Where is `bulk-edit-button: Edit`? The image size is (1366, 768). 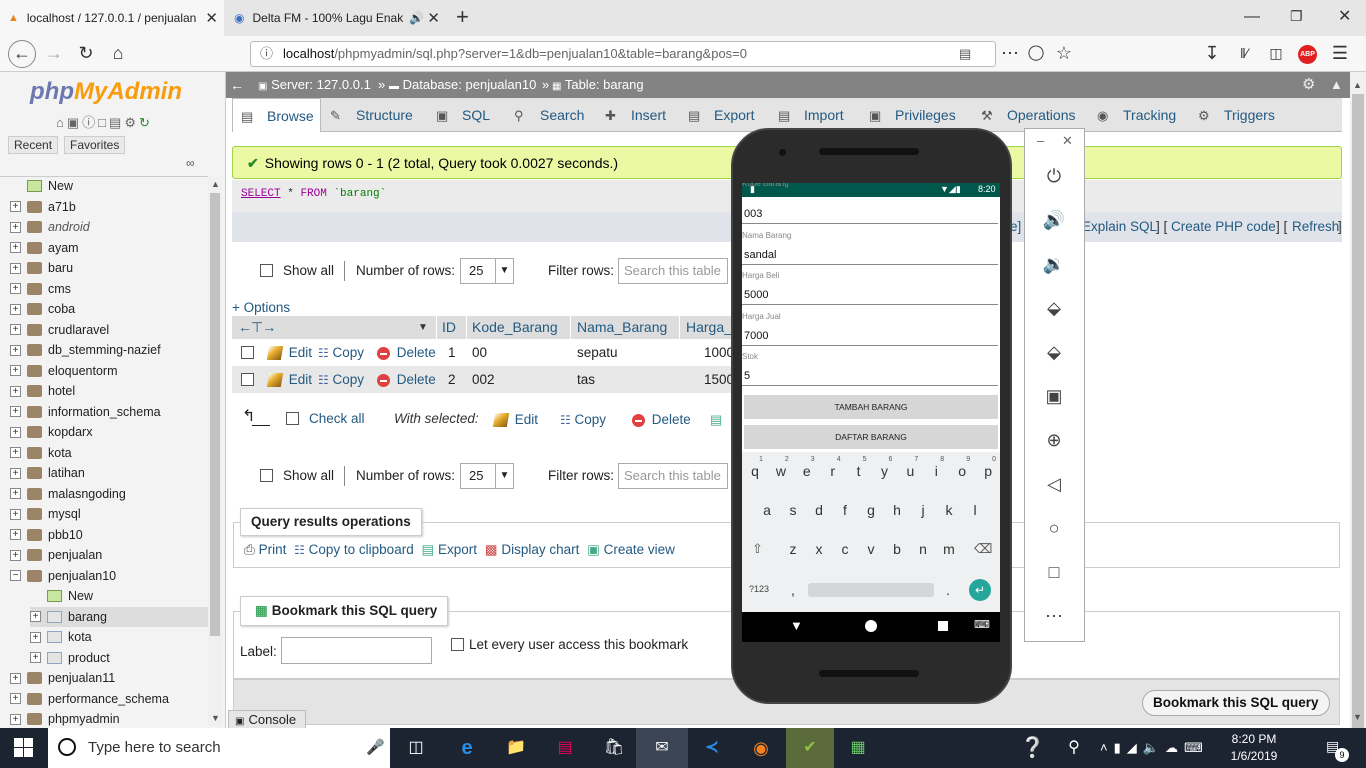
bulk-edit-button: Edit is located at coordinates (515, 420).